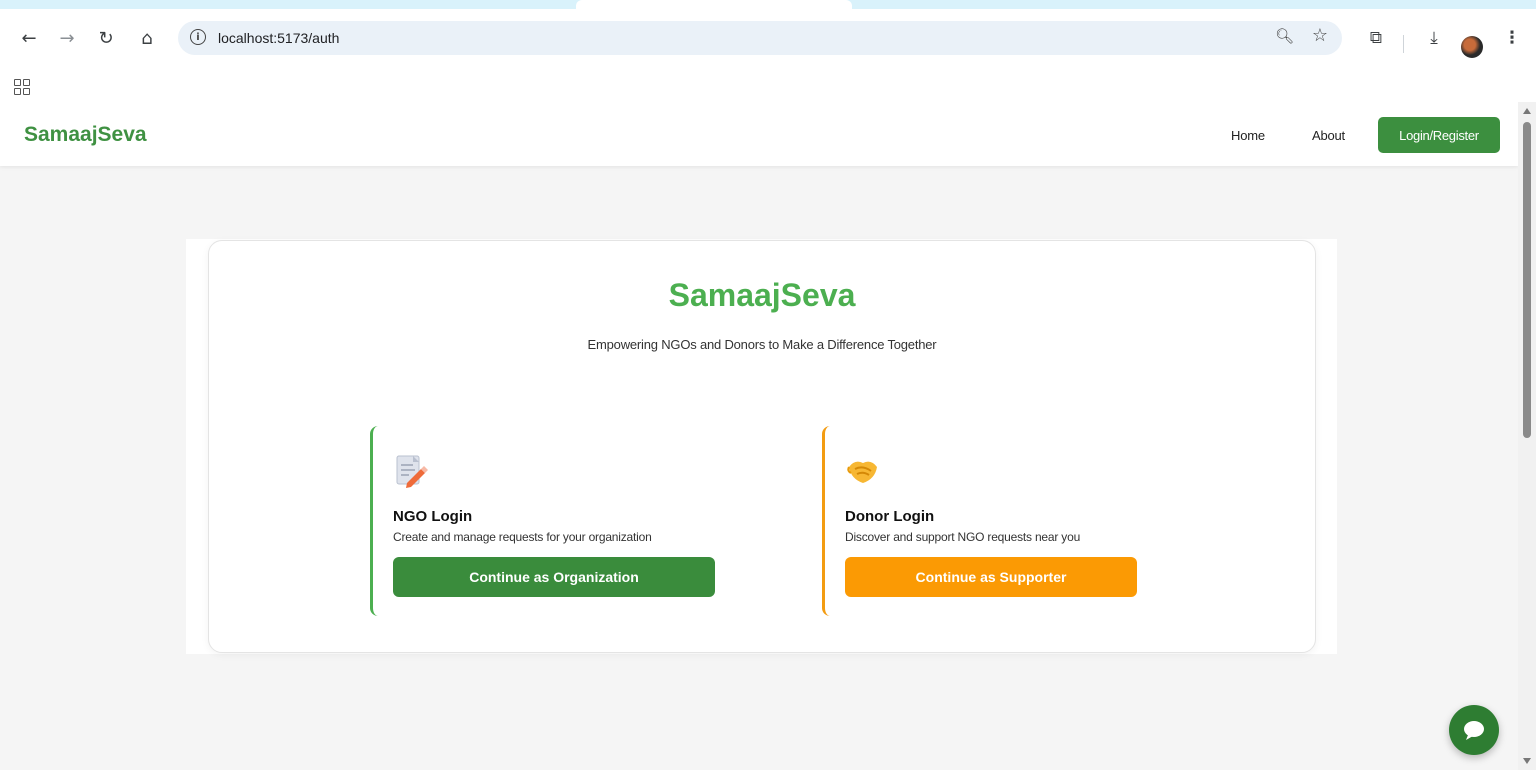 This screenshot has width=1536, height=770. I want to click on chat-bubble-icon, so click(1474, 730).